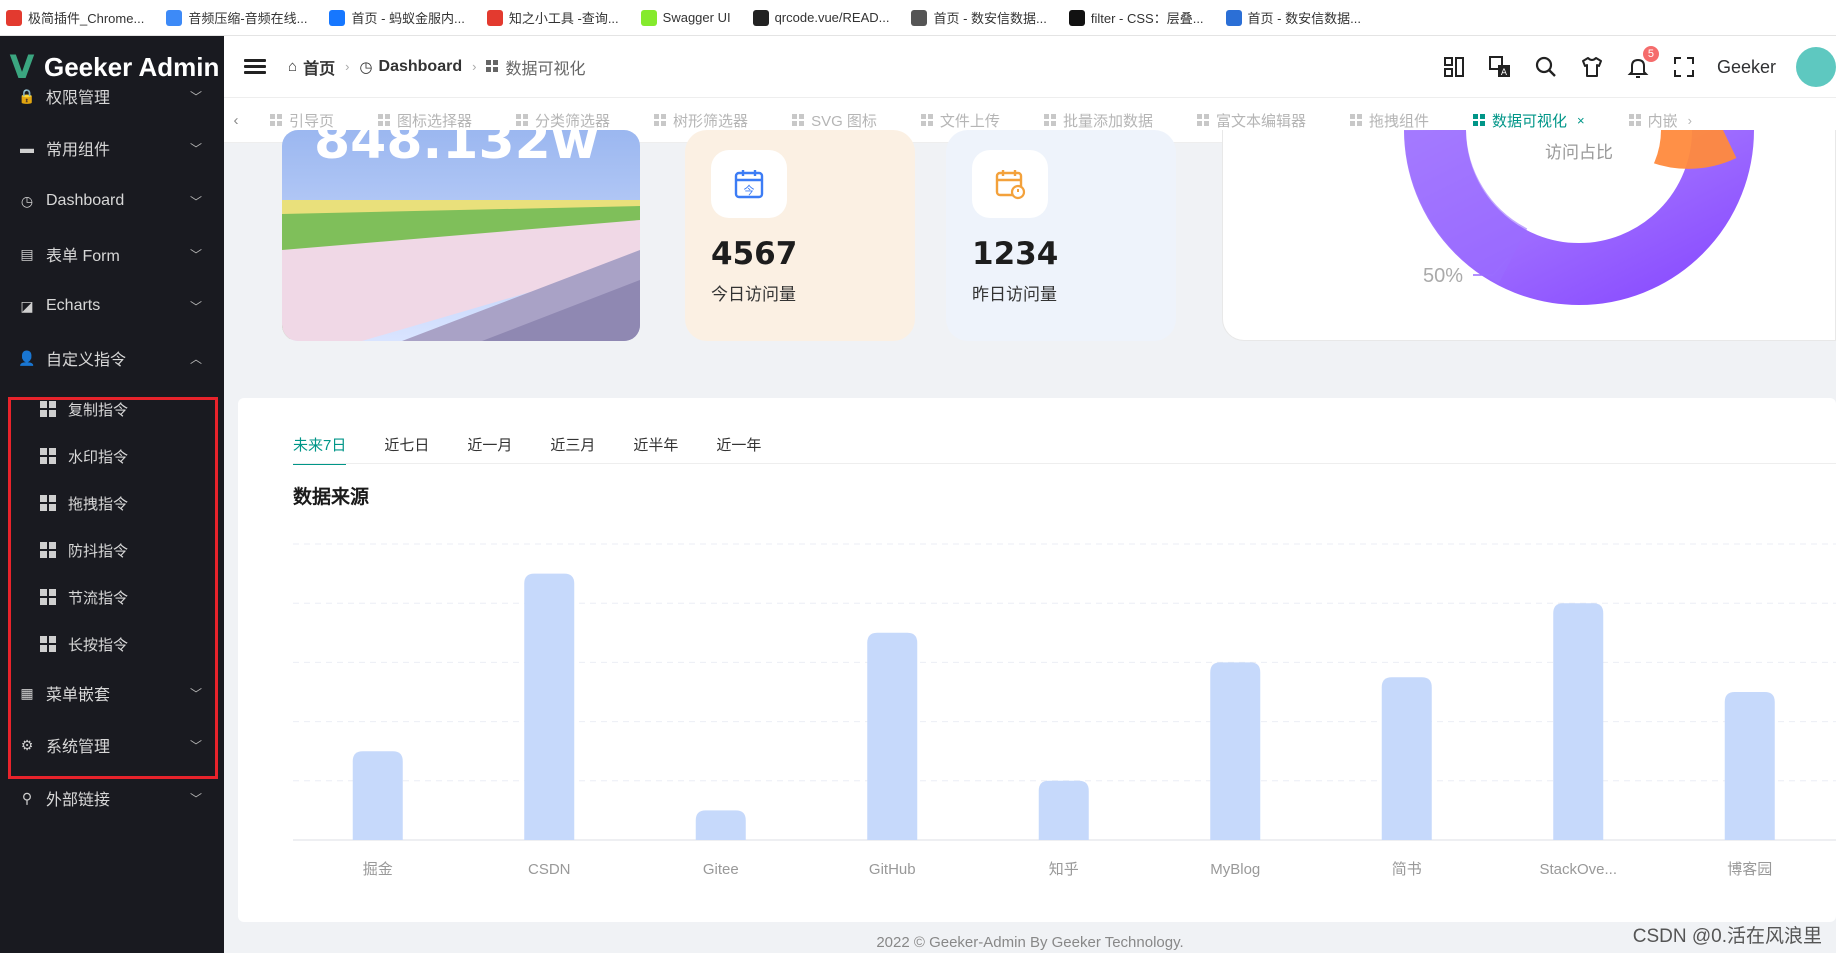  I want to click on layout-icon, so click(1454, 67).